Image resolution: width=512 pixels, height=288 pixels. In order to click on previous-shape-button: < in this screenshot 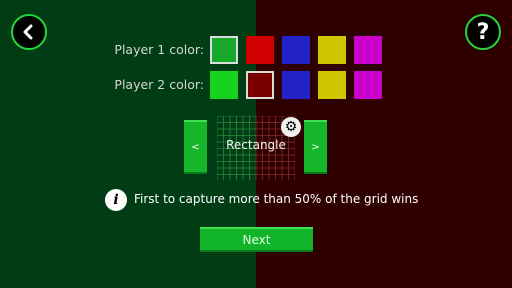, I will do `click(195, 147)`.